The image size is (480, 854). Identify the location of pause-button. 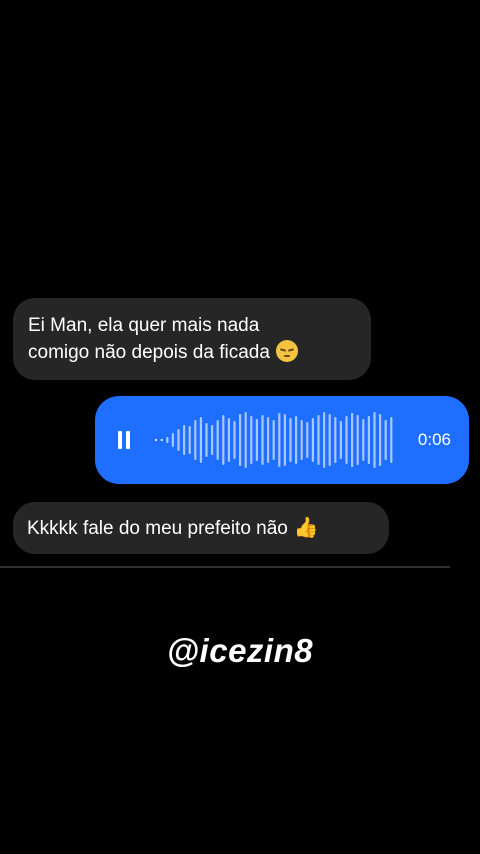
(124, 440).